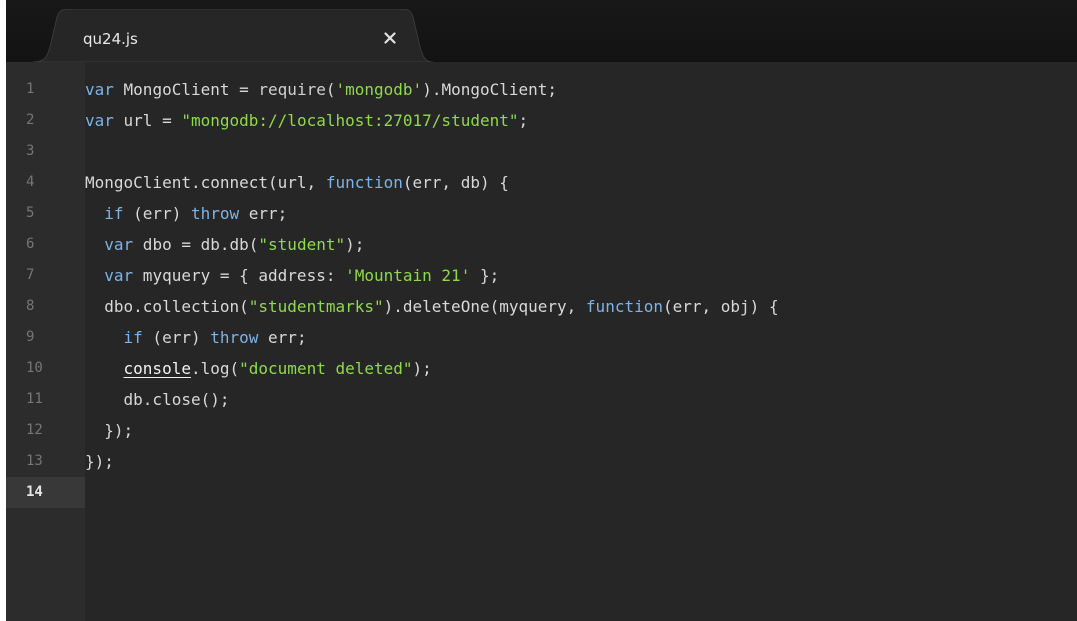  I want to click on line-number: 5, so click(30, 213).